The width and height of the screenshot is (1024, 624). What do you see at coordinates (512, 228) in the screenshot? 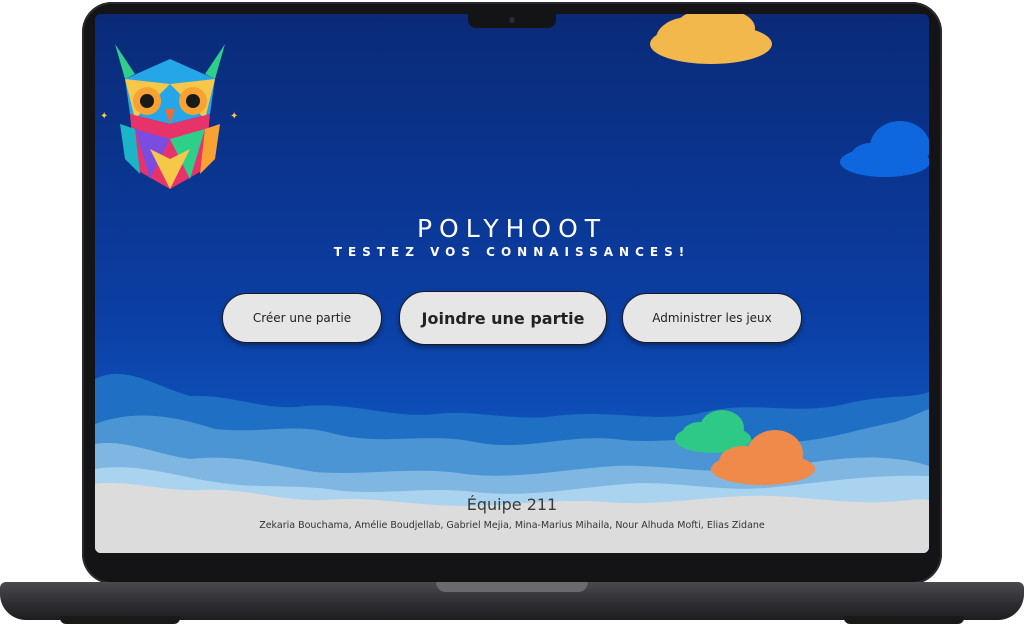
I see `app-title: POLYHOOT` at bounding box center [512, 228].